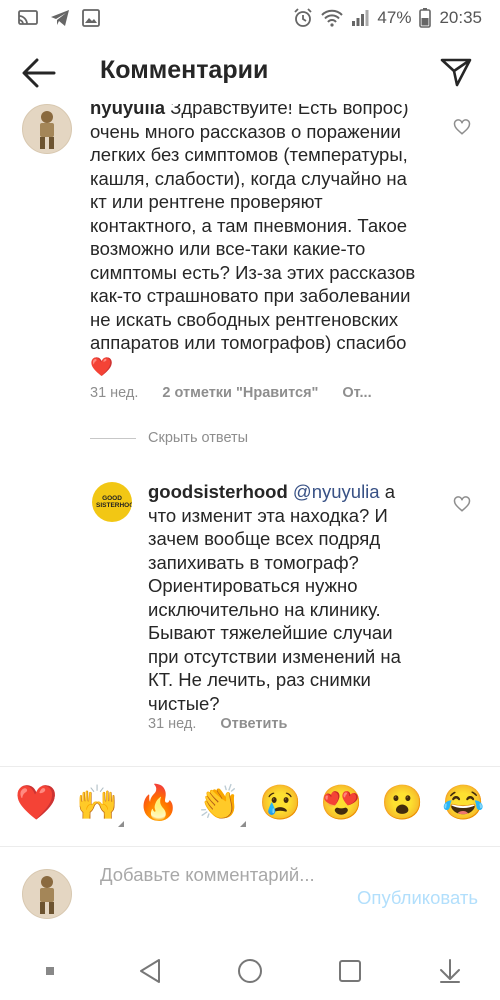 The image size is (500, 1000). I want to click on nav-dot-button, so click(50, 971).